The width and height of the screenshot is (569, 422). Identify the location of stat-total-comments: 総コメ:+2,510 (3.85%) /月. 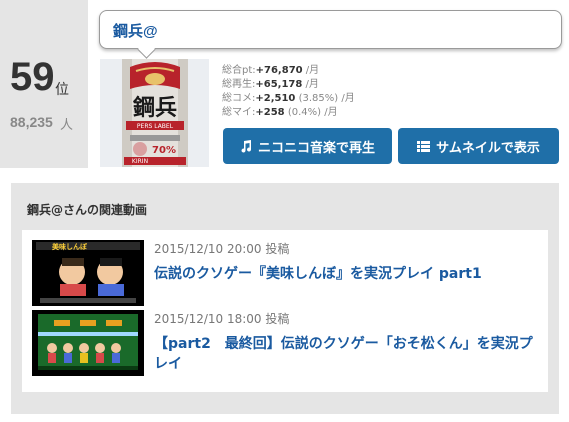
(288, 98).